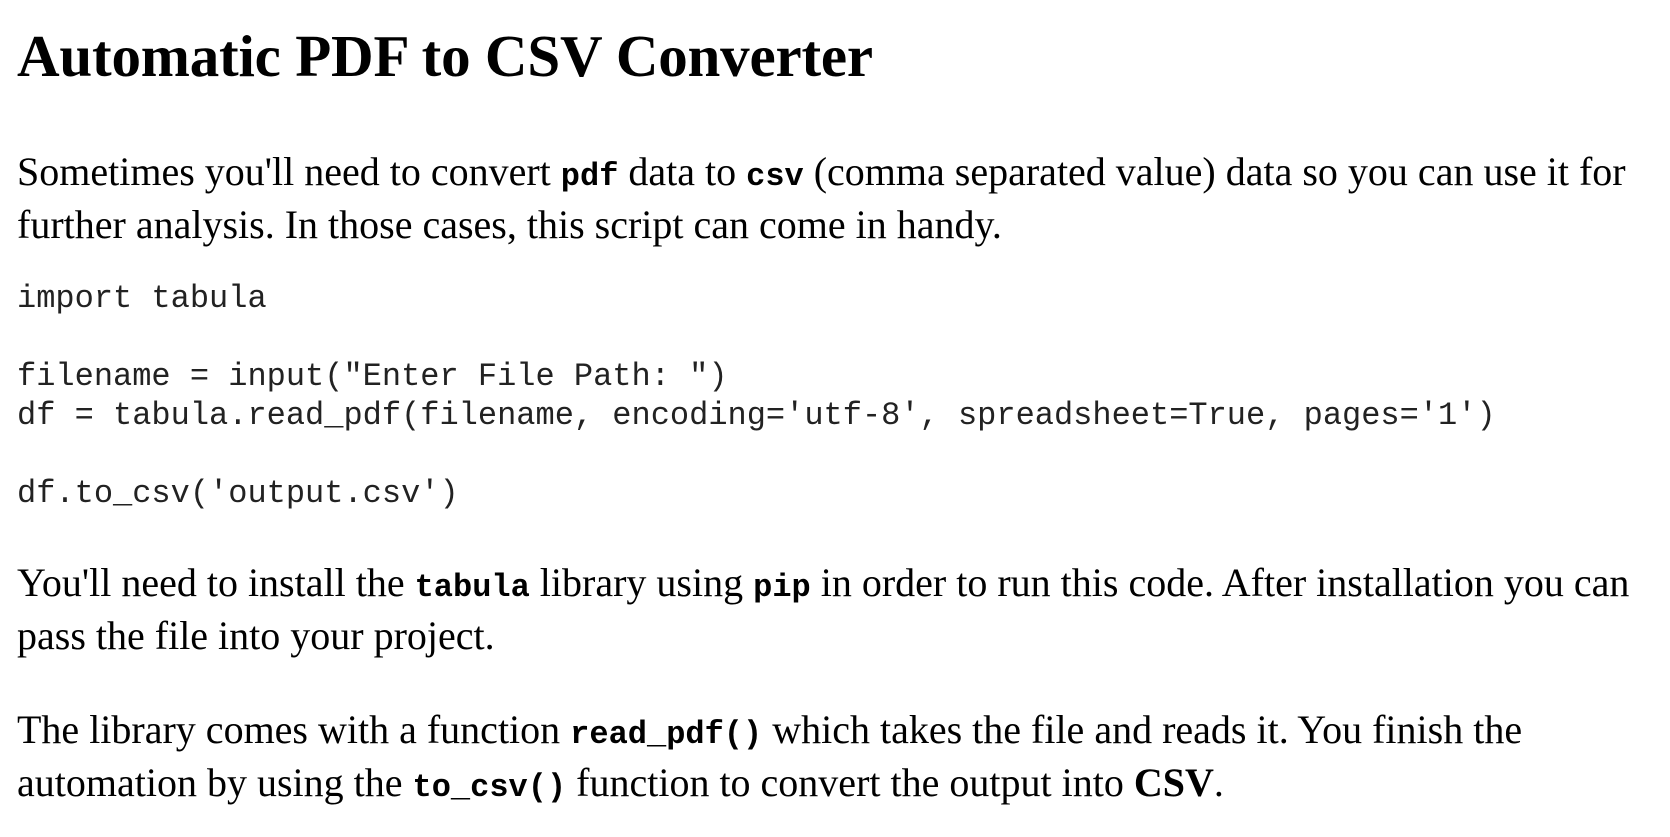 The image size is (1670, 837). What do you see at coordinates (775, 176) in the screenshot?
I see `inline-code-csv: csv` at bounding box center [775, 176].